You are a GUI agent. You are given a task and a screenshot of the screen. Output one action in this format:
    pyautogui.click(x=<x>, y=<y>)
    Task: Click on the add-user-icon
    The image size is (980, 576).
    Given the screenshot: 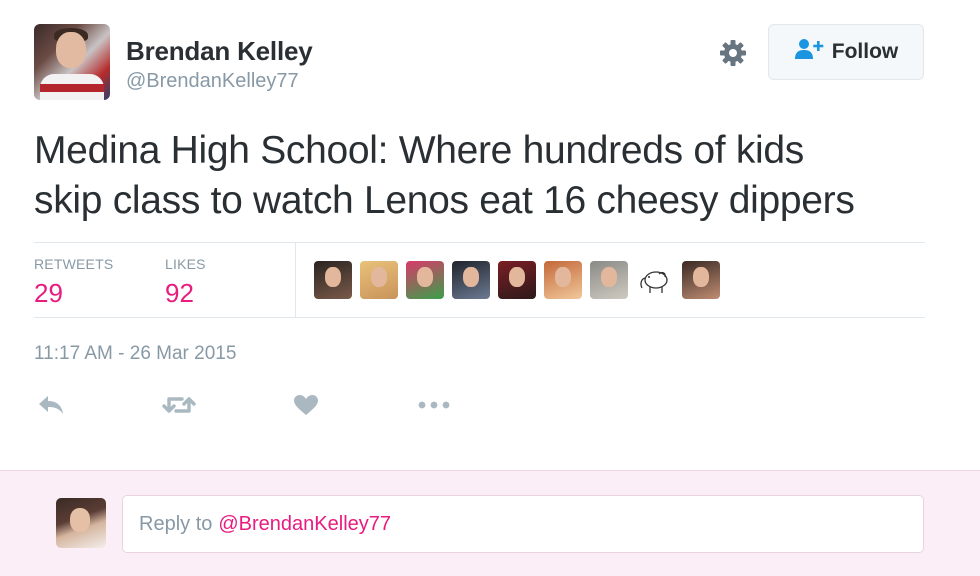 What is the action you would take?
    pyautogui.click(x=809, y=52)
    